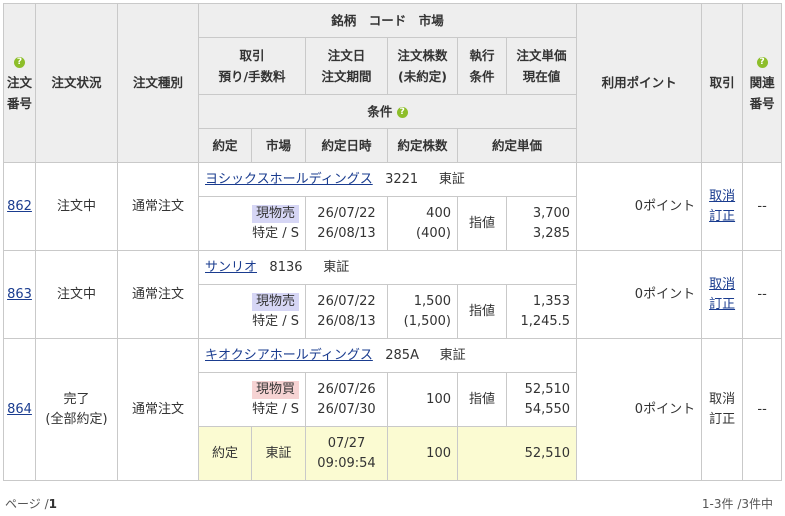 The image size is (785, 516). I want to click on header-qty: 注文株数 (未約定), so click(422, 66).